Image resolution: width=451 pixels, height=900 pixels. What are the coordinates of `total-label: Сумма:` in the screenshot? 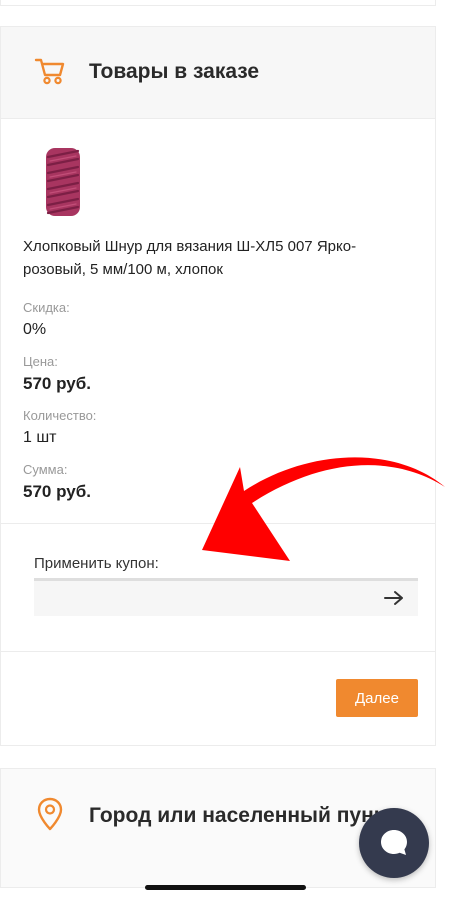 It's located at (45, 469).